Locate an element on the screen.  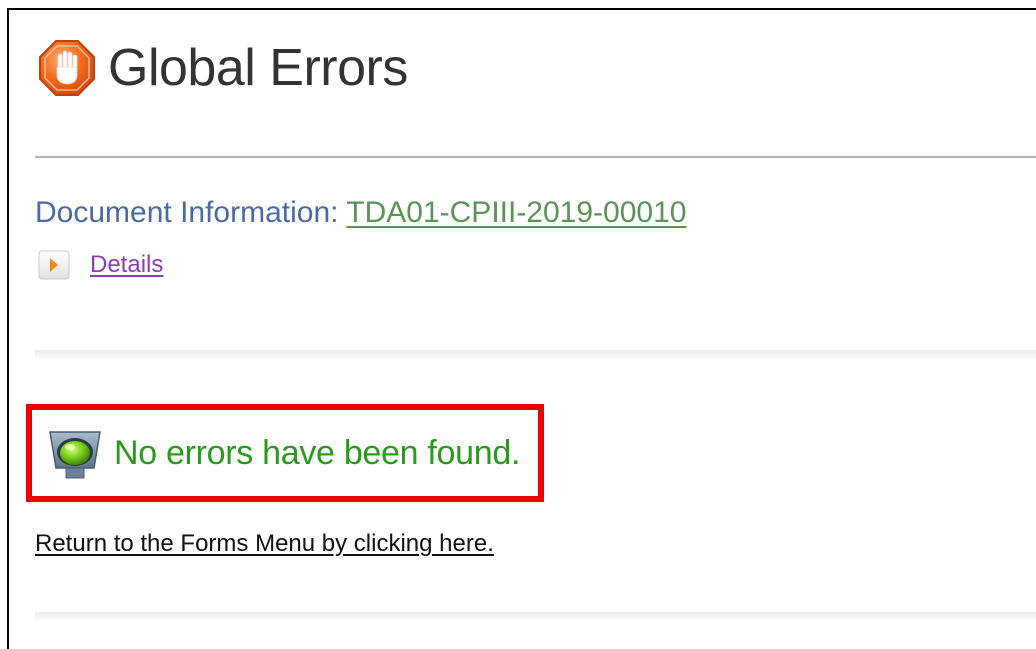
header-divider is located at coordinates (535, 157).